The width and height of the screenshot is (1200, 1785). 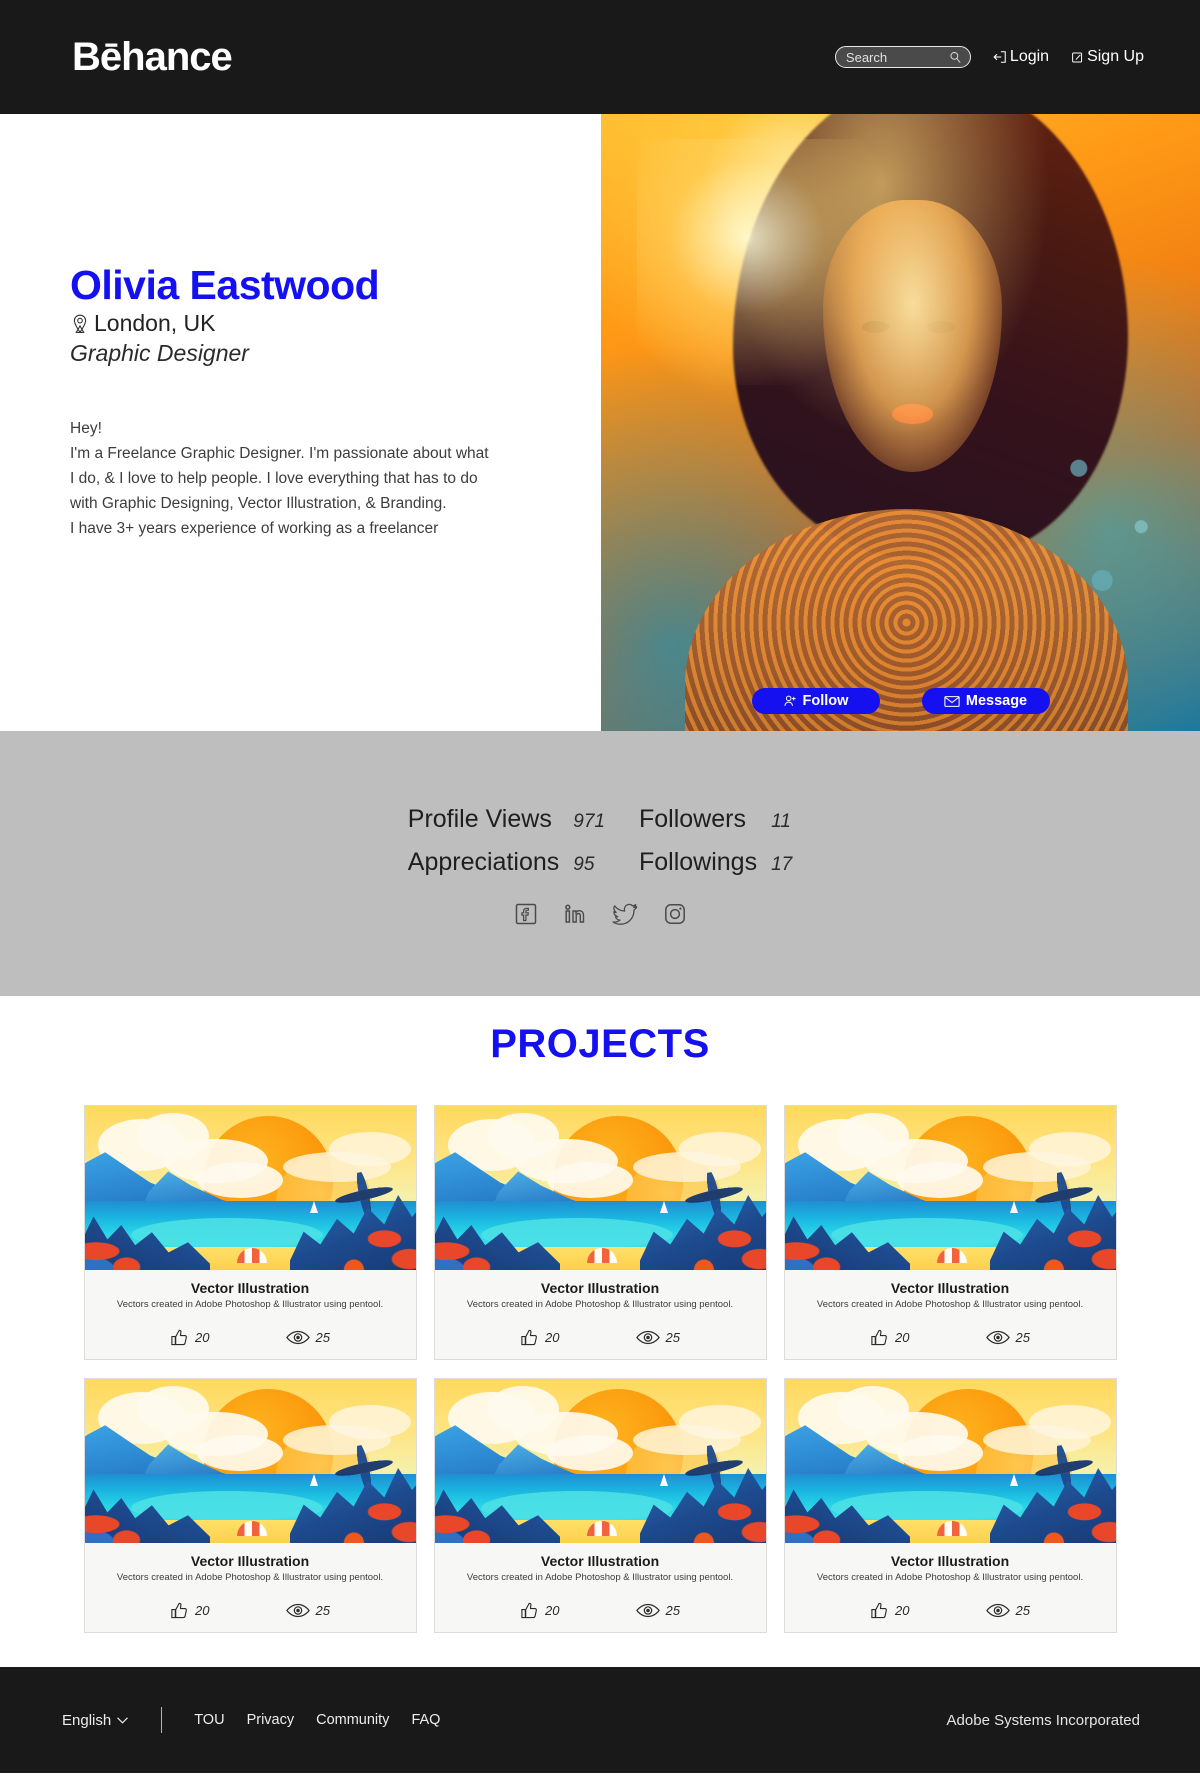 I want to click on stat-label-followings: Followings, so click(x=698, y=862).